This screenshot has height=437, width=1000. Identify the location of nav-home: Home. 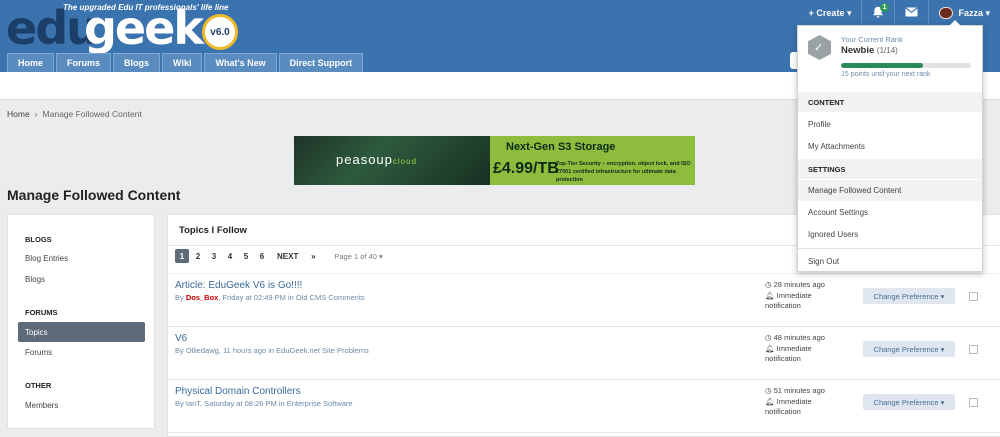
(31, 62).